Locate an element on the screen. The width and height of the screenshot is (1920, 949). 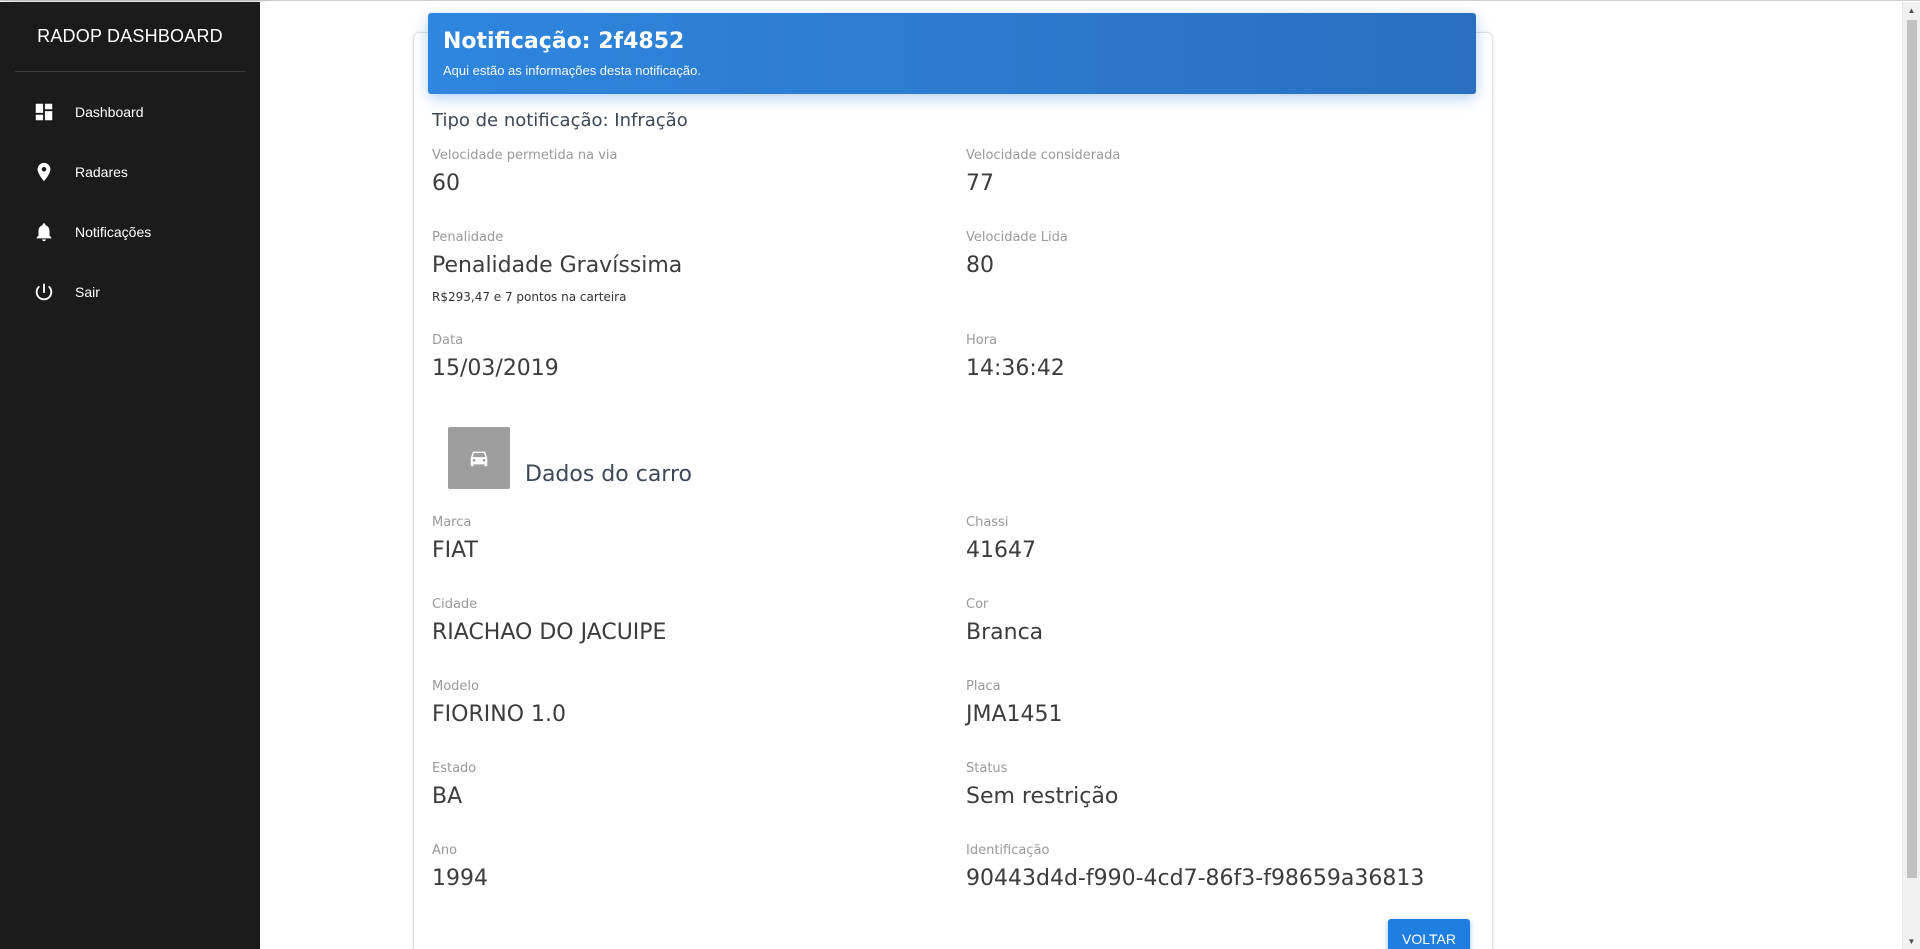
field-value: Branca is located at coordinates (1005, 632).